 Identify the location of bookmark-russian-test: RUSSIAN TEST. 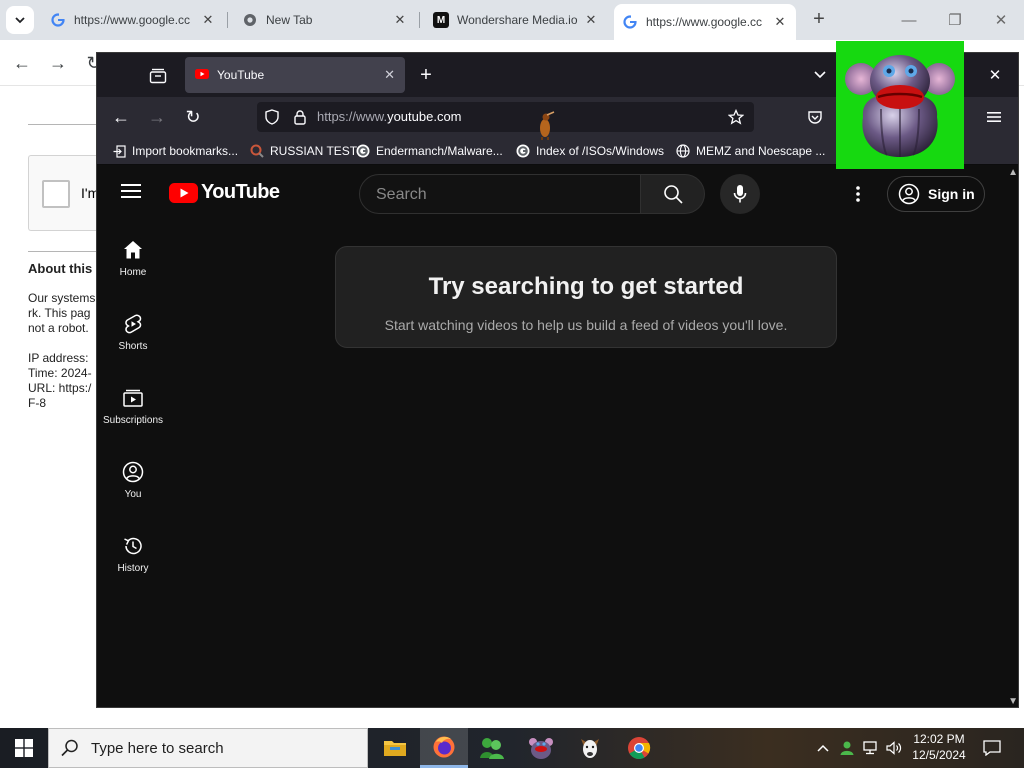
(303, 151).